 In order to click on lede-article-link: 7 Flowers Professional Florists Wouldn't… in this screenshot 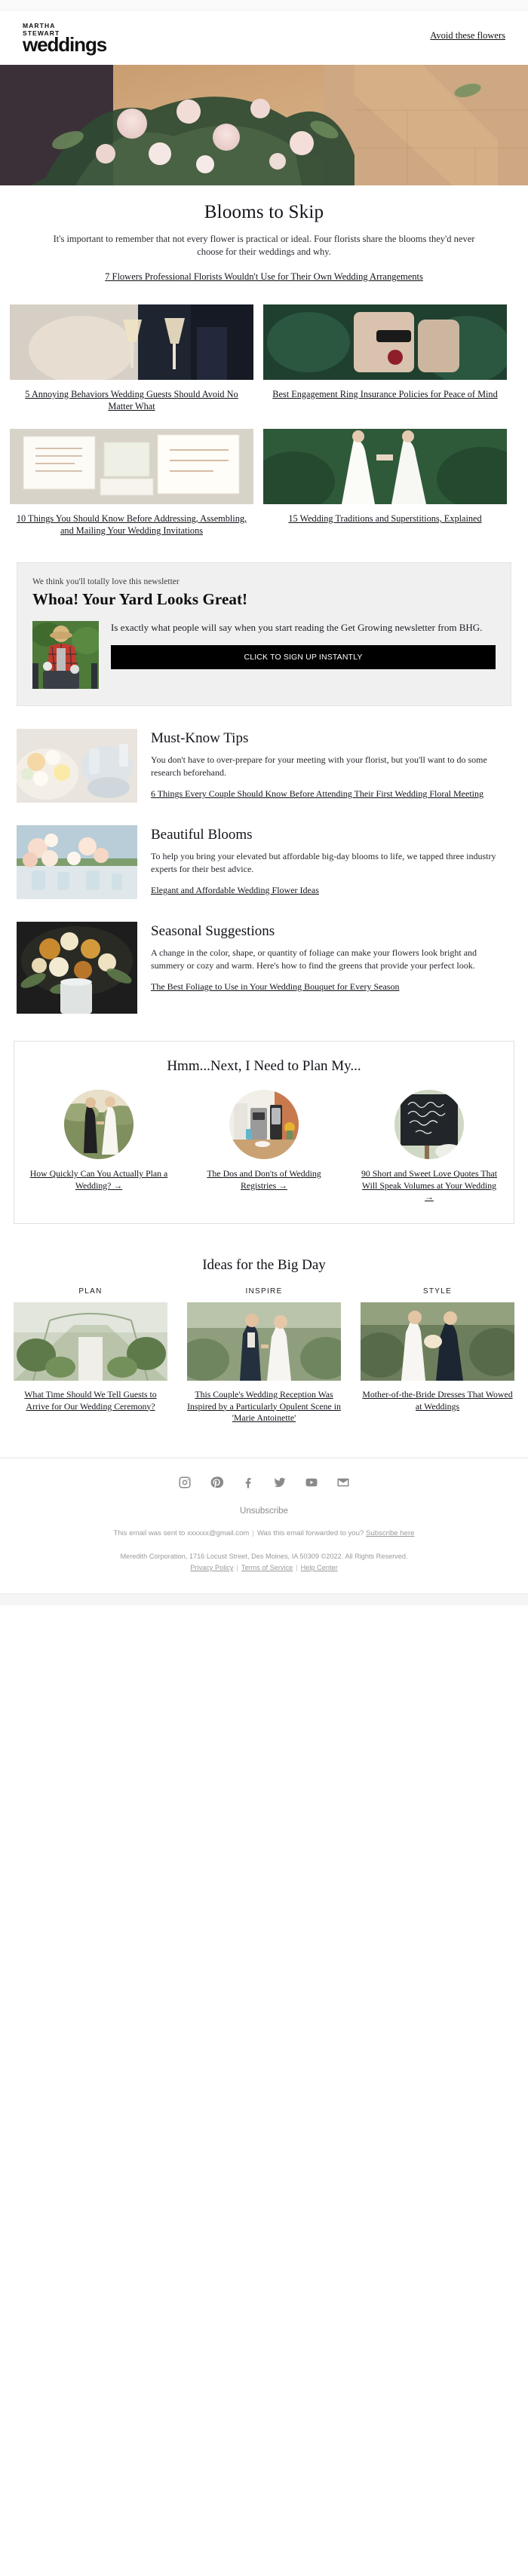, I will do `click(264, 277)`.